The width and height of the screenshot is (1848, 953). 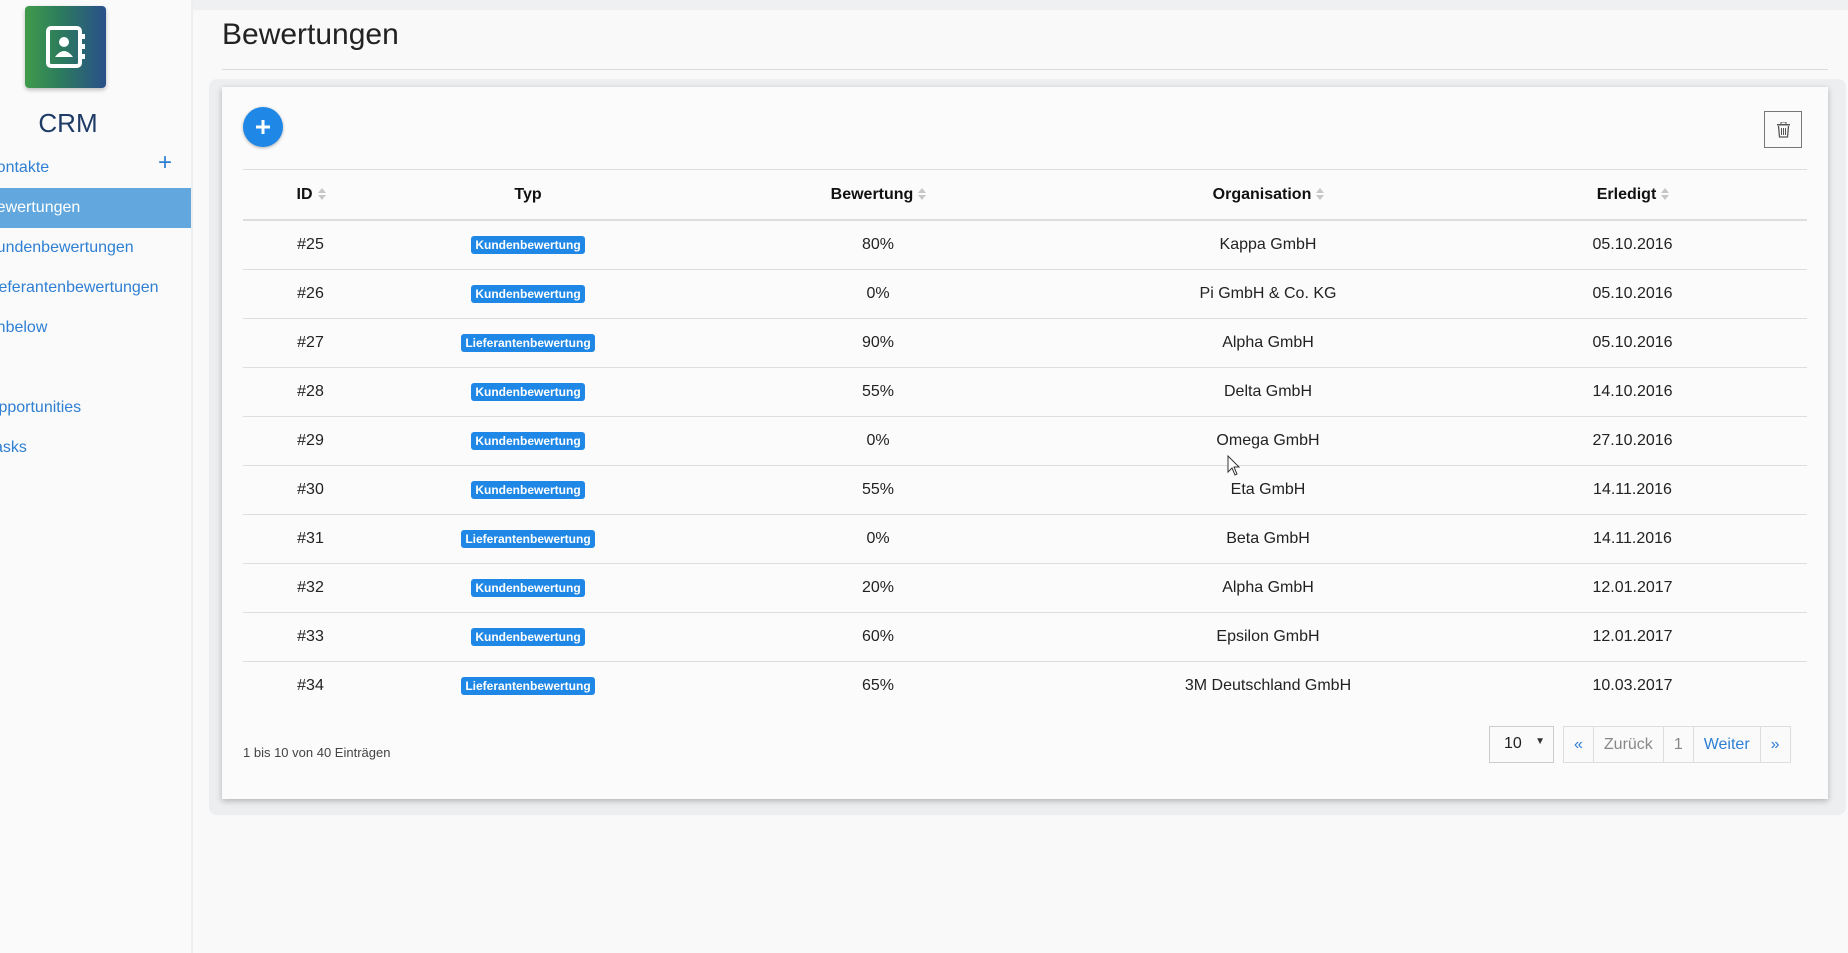 I want to click on first-page-button: «, so click(x=1579, y=744).